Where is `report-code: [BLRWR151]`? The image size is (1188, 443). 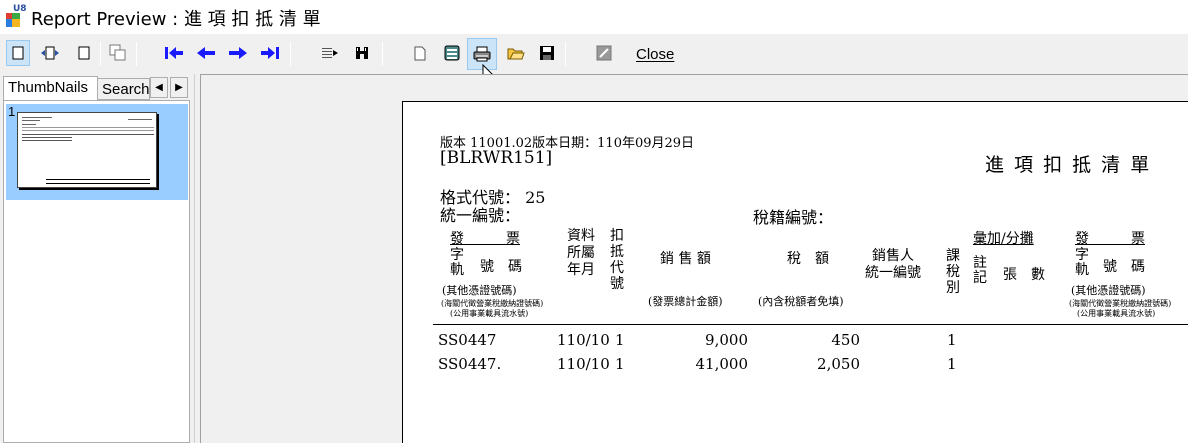 report-code: [BLRWR151] is located at coordinates (496, 158).